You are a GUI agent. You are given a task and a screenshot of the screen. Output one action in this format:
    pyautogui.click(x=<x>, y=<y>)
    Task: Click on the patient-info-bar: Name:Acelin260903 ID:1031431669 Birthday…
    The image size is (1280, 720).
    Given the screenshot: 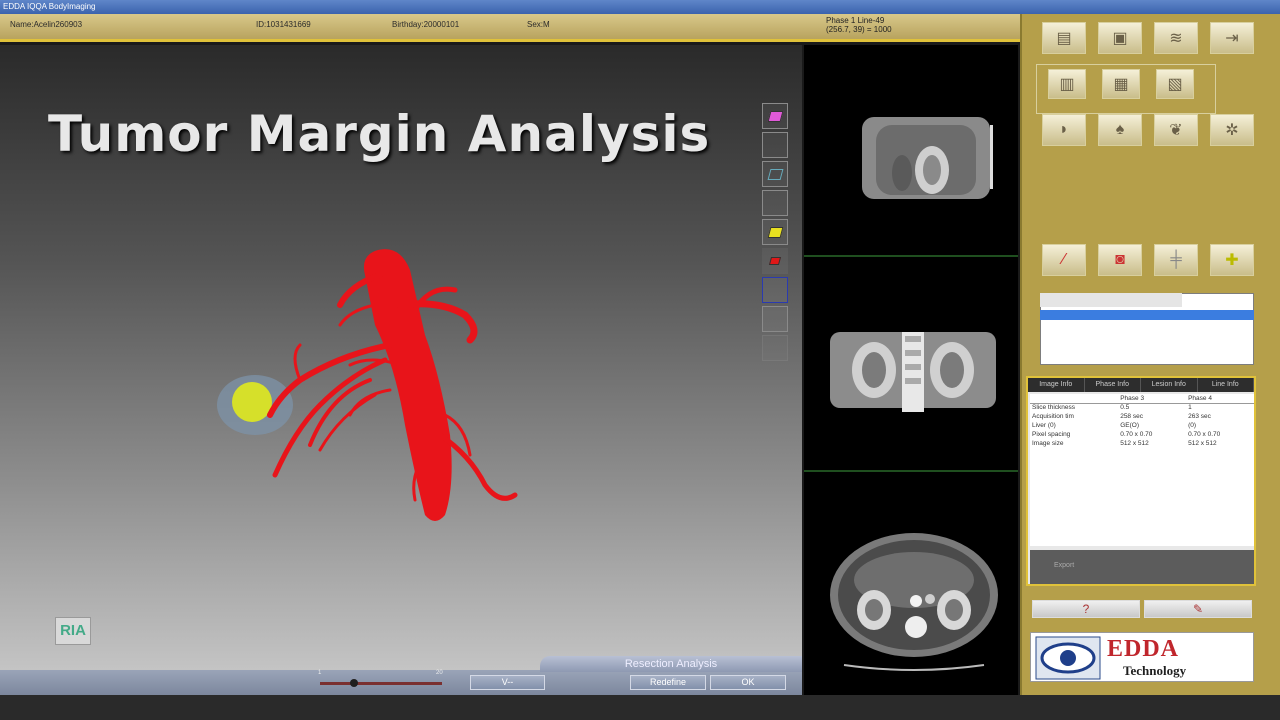 What is the action you would take?
    pyautogui.click(x=510, y=28)
    